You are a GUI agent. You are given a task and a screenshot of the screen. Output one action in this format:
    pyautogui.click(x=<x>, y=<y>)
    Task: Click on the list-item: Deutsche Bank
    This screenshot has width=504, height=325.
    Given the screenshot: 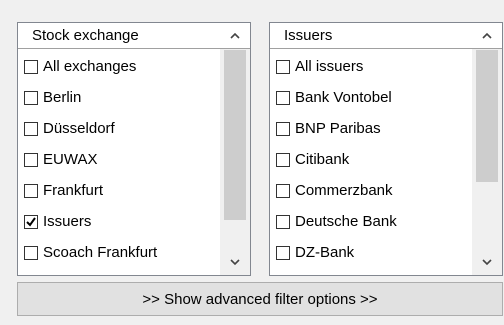 What is the action you would take?
    pyautogui.click(x=373, y=221)
    